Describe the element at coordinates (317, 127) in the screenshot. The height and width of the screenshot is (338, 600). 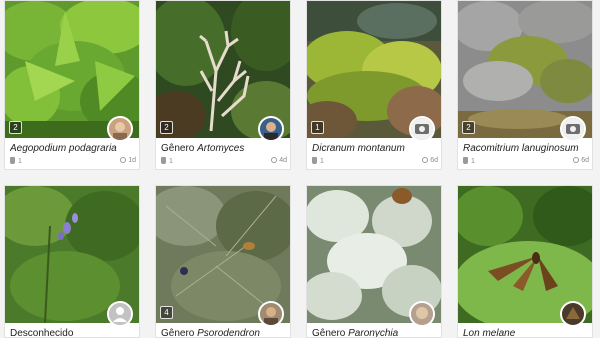
I see `photo-count-badge: 1` at that location.